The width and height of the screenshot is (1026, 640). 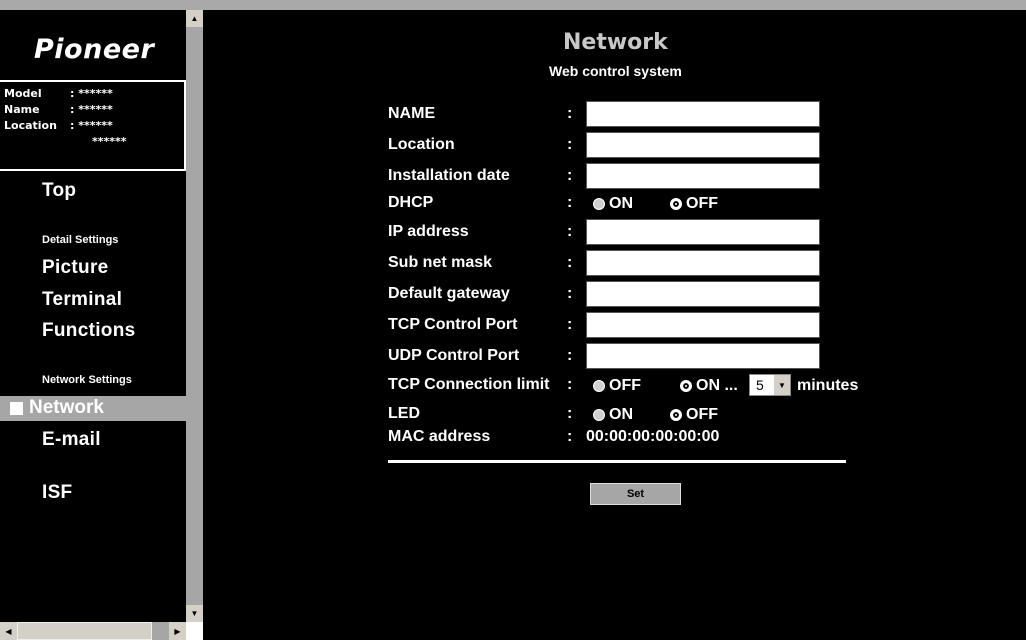 What do you see at coordinates (421, 144) in the screenshot?
I see `location-field-label: Location` at bounding box center [421, 144].